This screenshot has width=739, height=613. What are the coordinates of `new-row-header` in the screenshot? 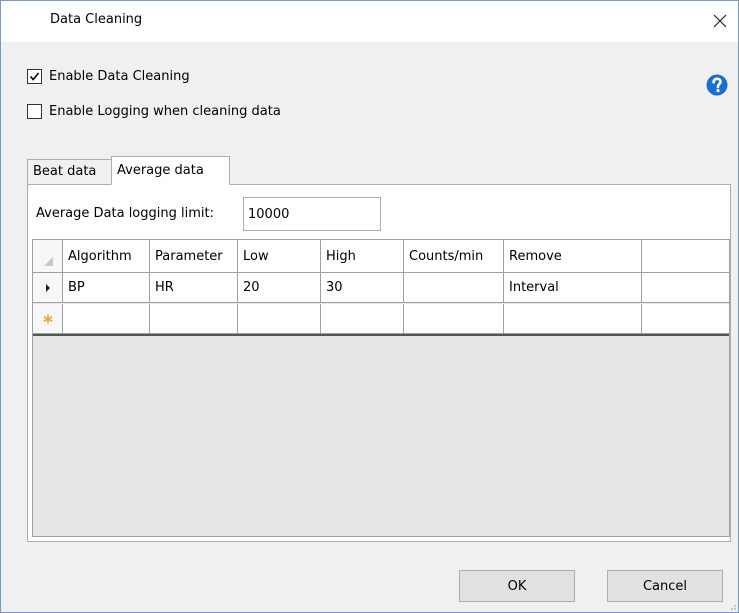 It's located at (48, 319).